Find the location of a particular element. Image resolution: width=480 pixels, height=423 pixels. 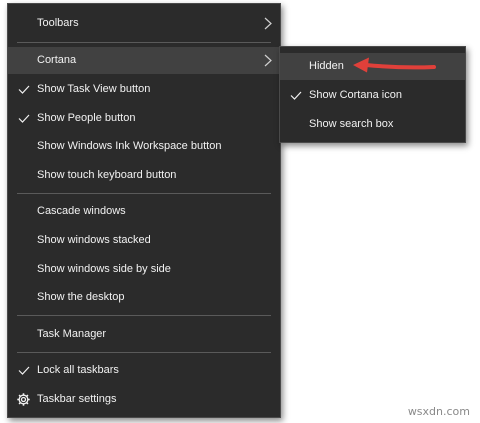

menu-item-label: Lock all taskbars is located at coordinates (78, 370).